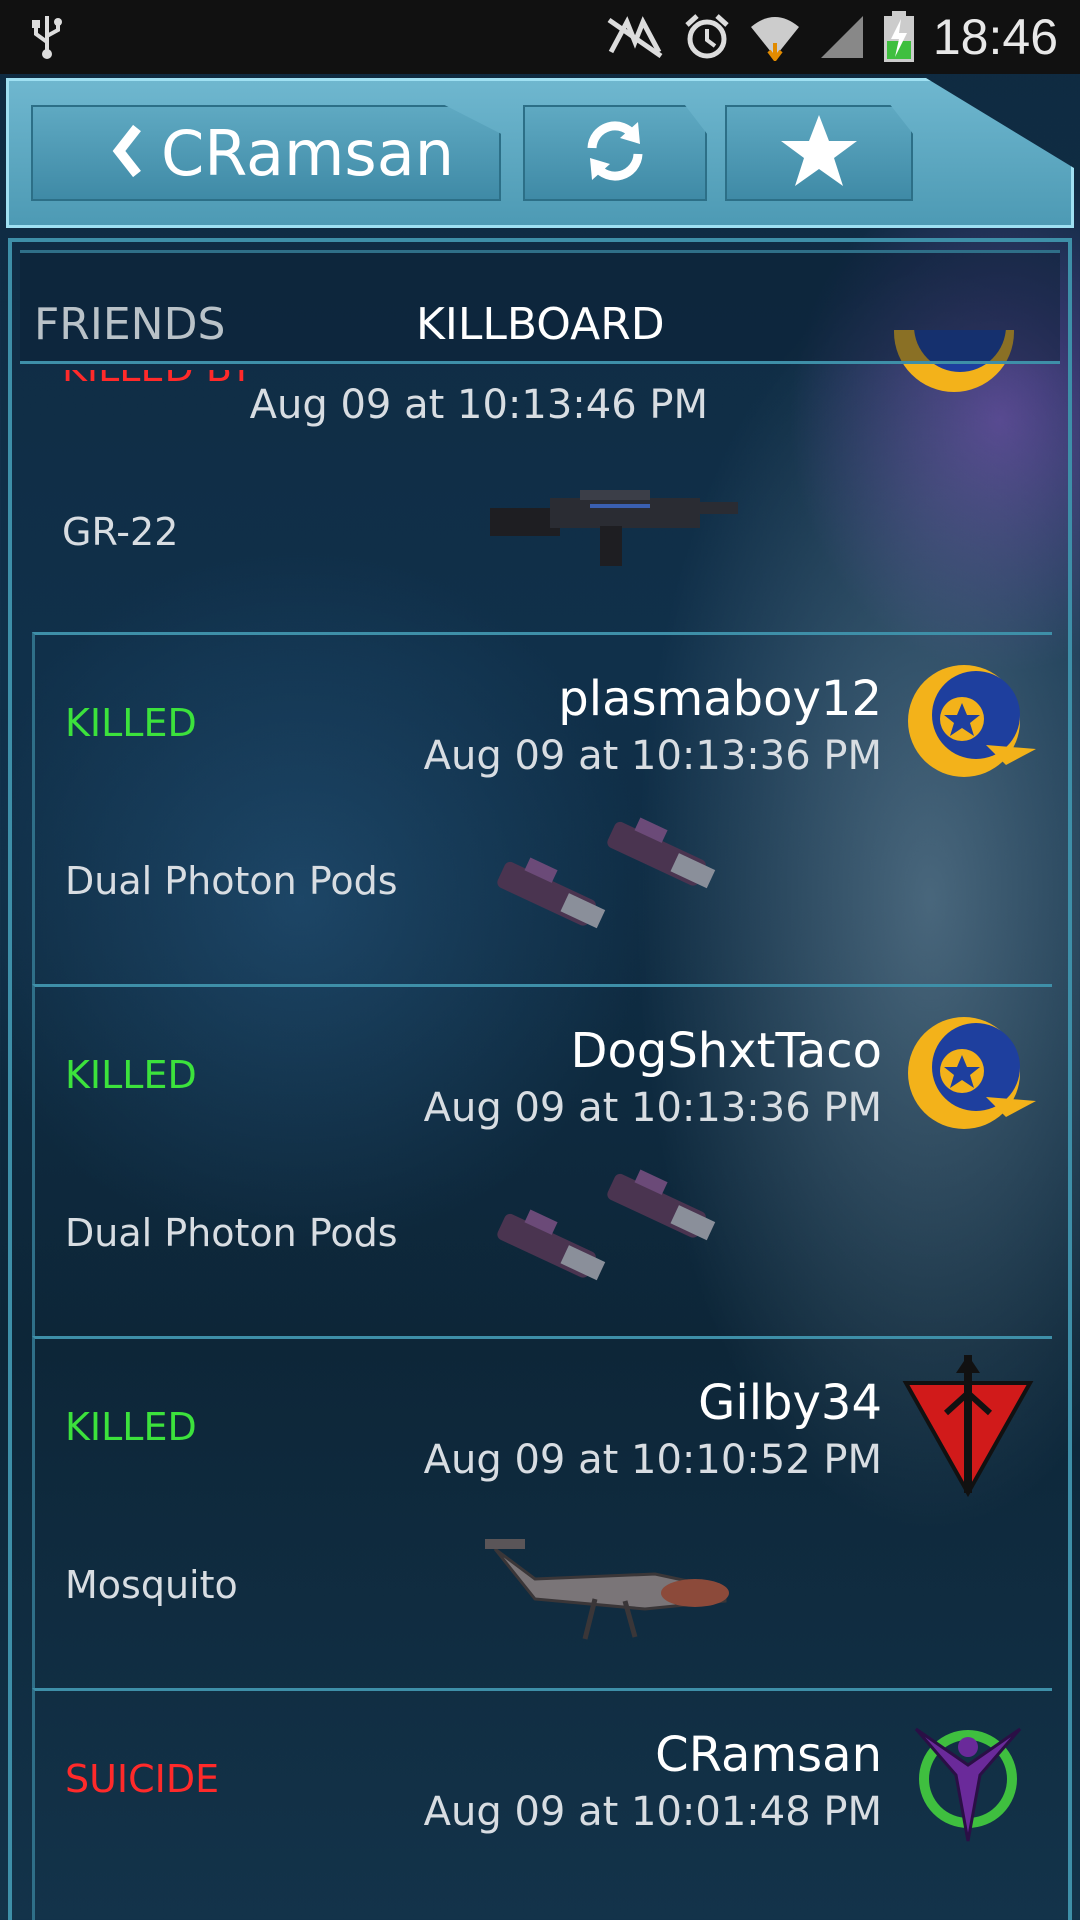 The height and width of the screenshot is (1920, 1080). Describe the element at coordinates (128, 153) in the screenshot. I see `chevron-left-icon` at that location.